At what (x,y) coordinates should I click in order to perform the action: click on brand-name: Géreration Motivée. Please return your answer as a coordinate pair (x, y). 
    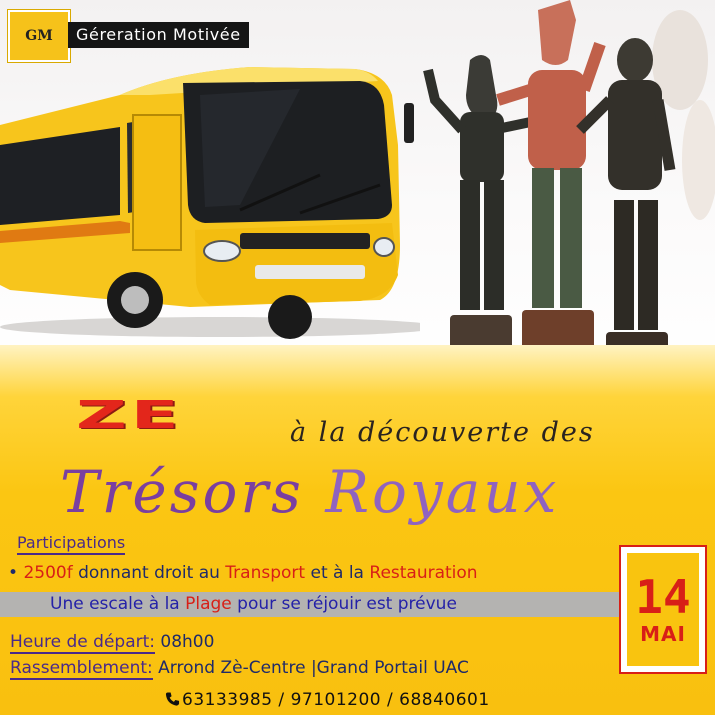
    Looking at the image, I should click on (158, 35).